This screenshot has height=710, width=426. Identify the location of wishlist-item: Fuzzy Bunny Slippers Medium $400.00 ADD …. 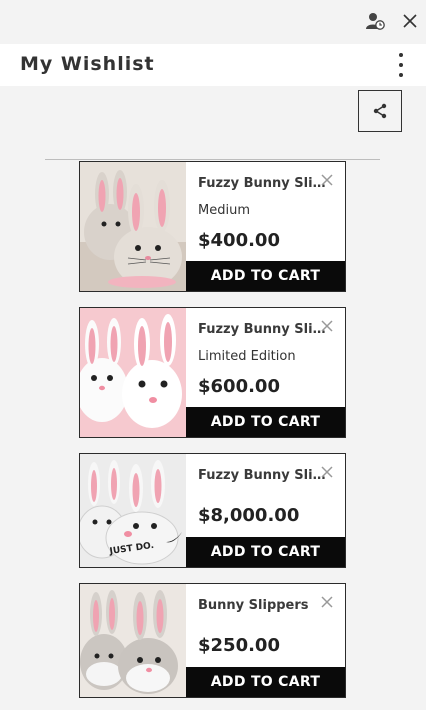
(212, 226).